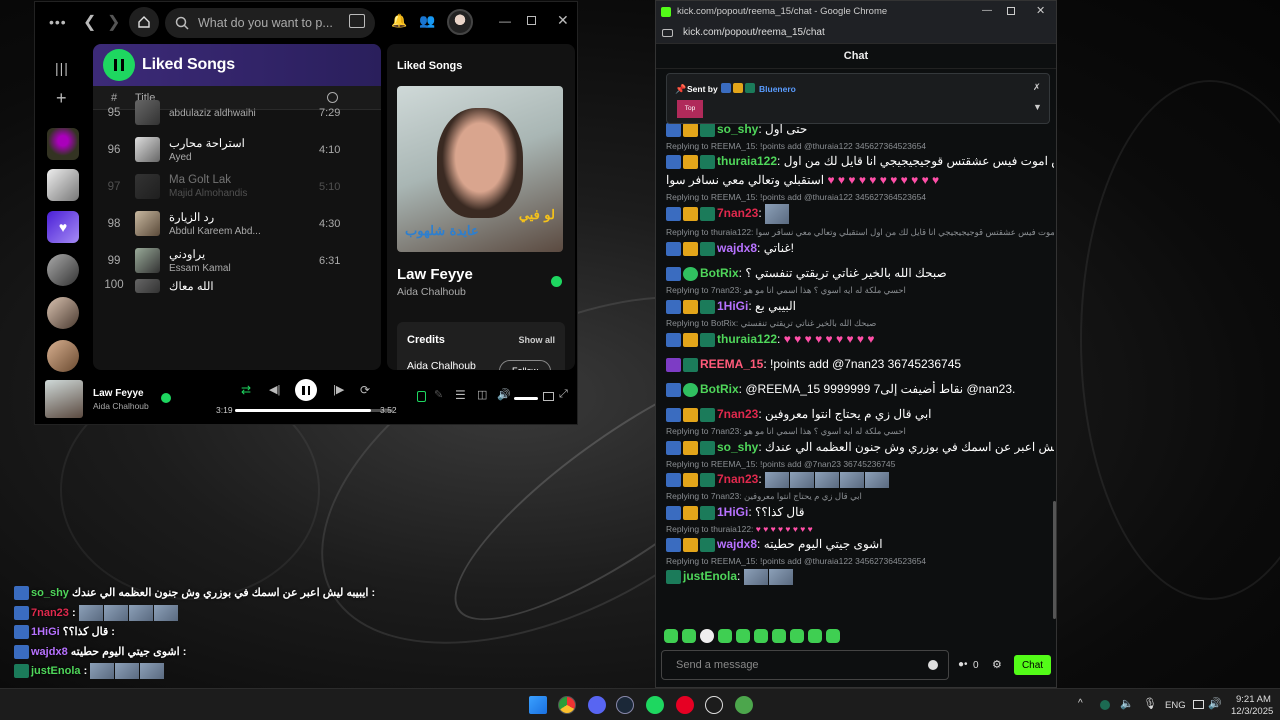 This screenshot has height=720, width=1280. What do you see at coordinates (113, 22) in the screenshot?
I see `forward-icon: ❯` at bounding box center [113, 22].